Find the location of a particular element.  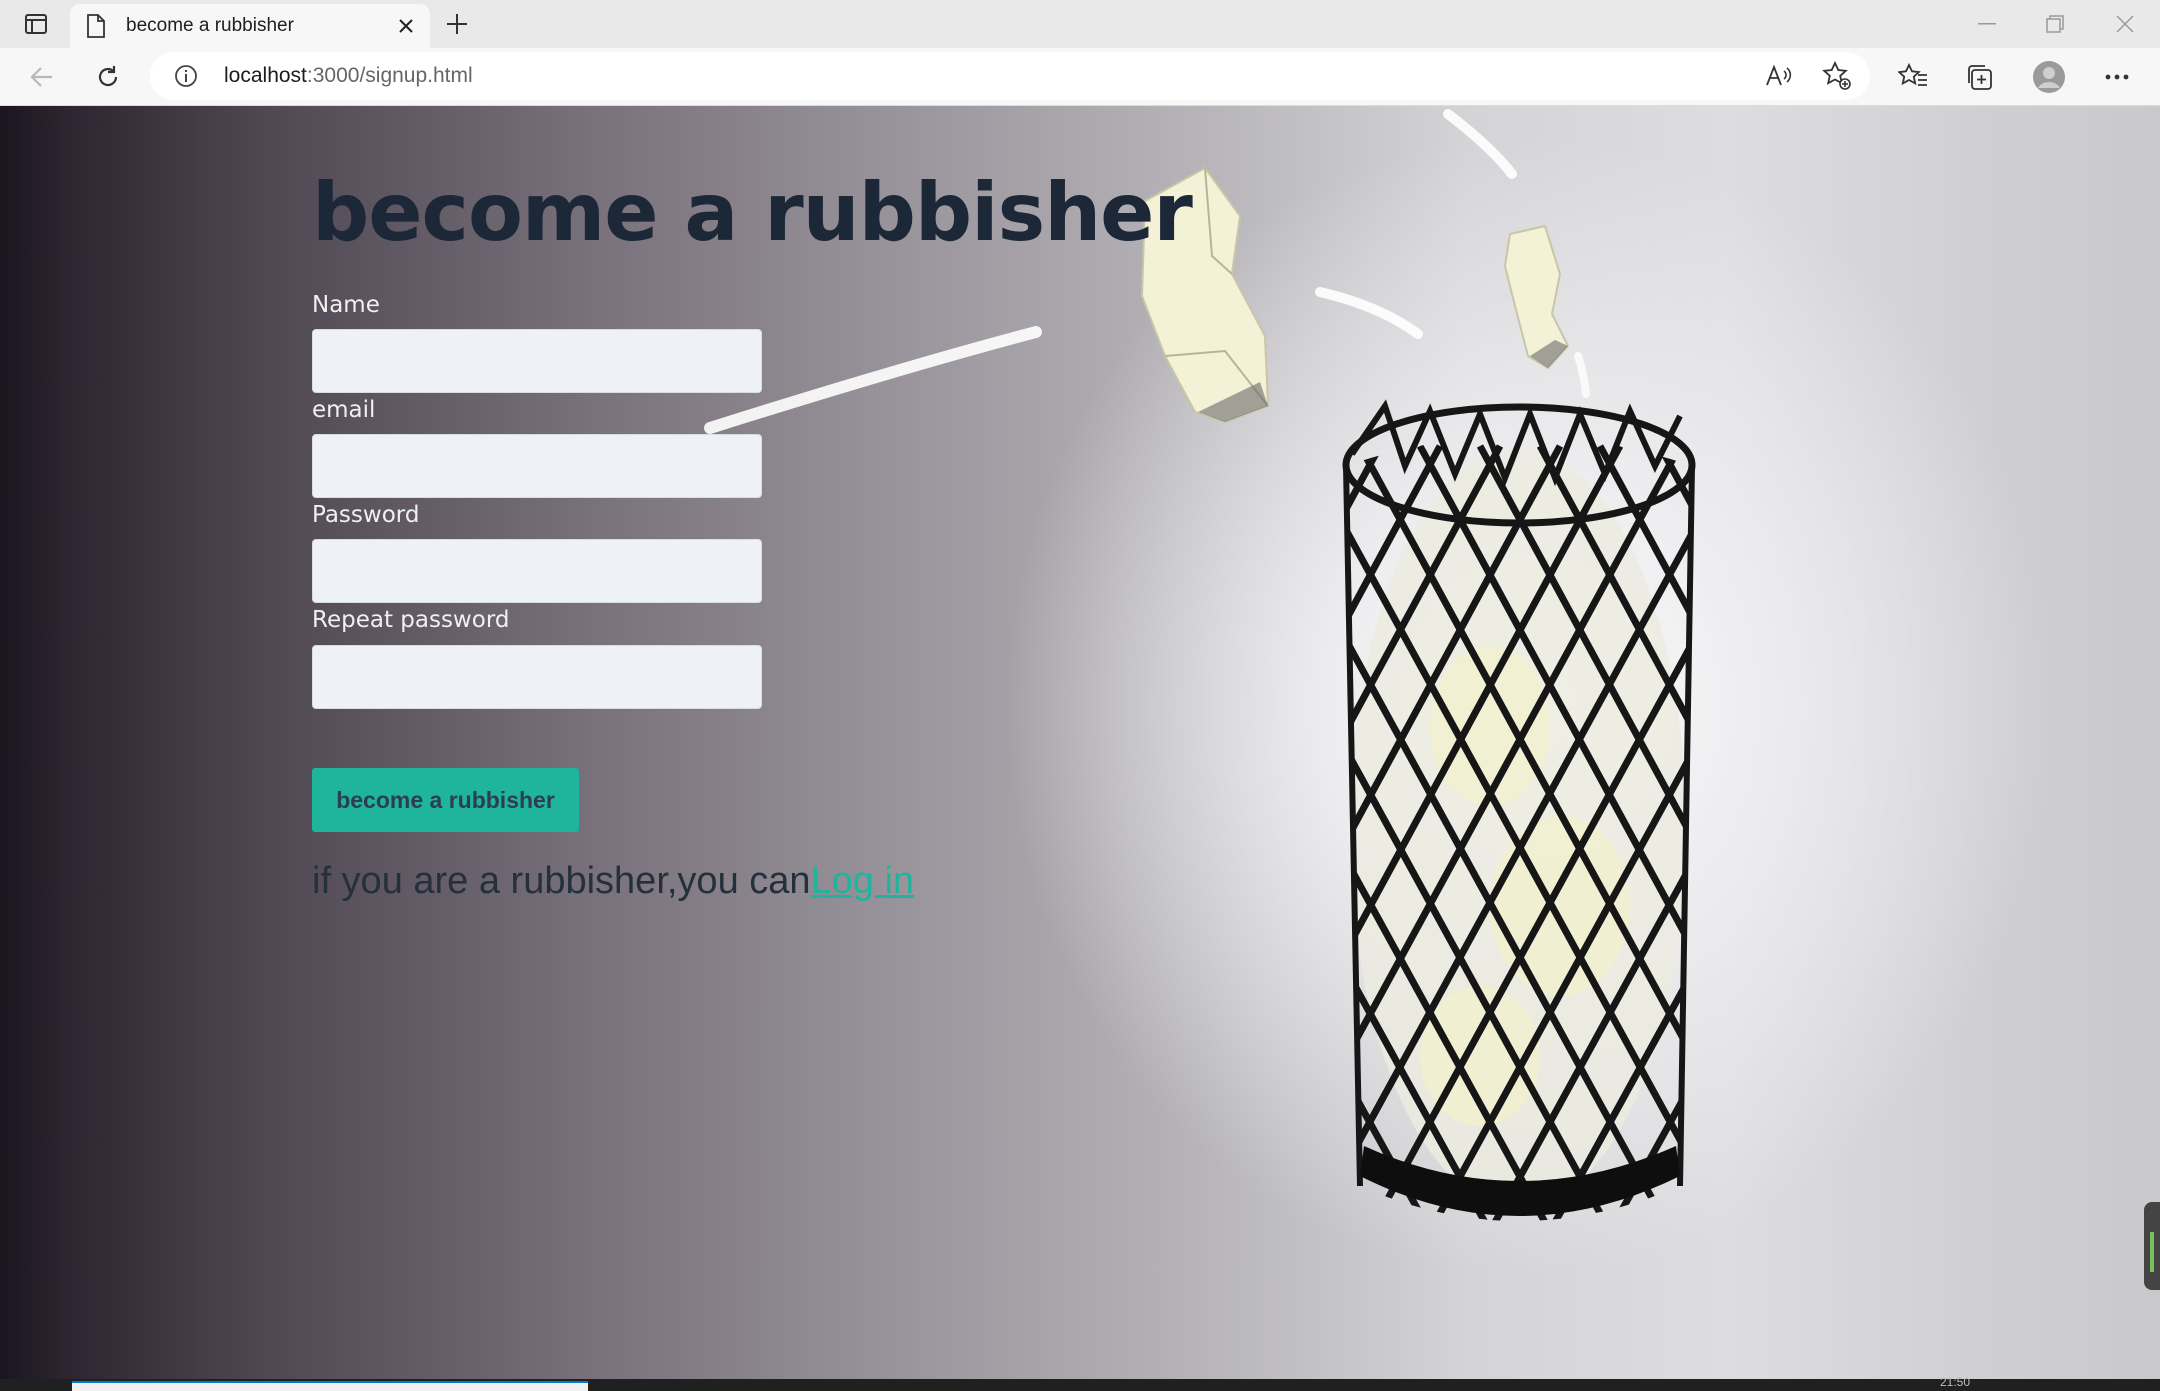

page-icon is located at coordinates (98, 26).